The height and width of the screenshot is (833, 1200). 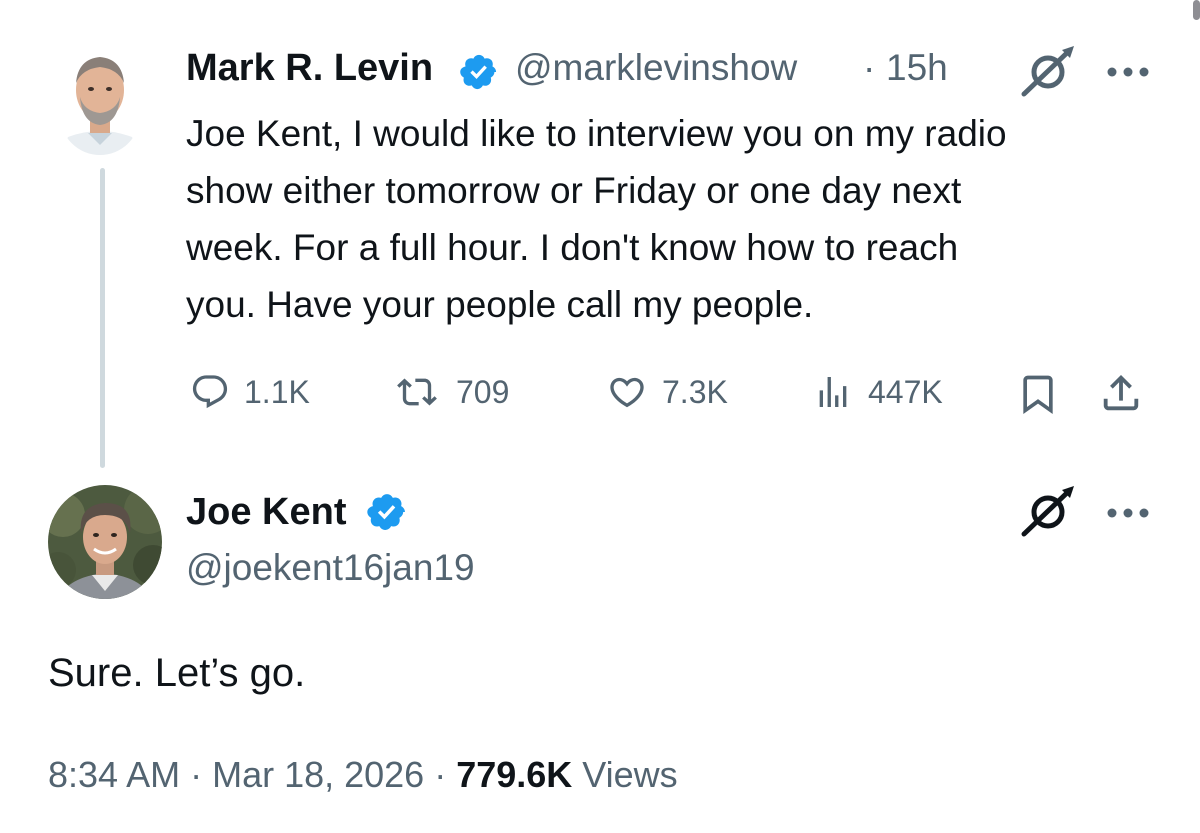 I want to click on author-name: Mark R. Levin, so click(x=309, y=68).